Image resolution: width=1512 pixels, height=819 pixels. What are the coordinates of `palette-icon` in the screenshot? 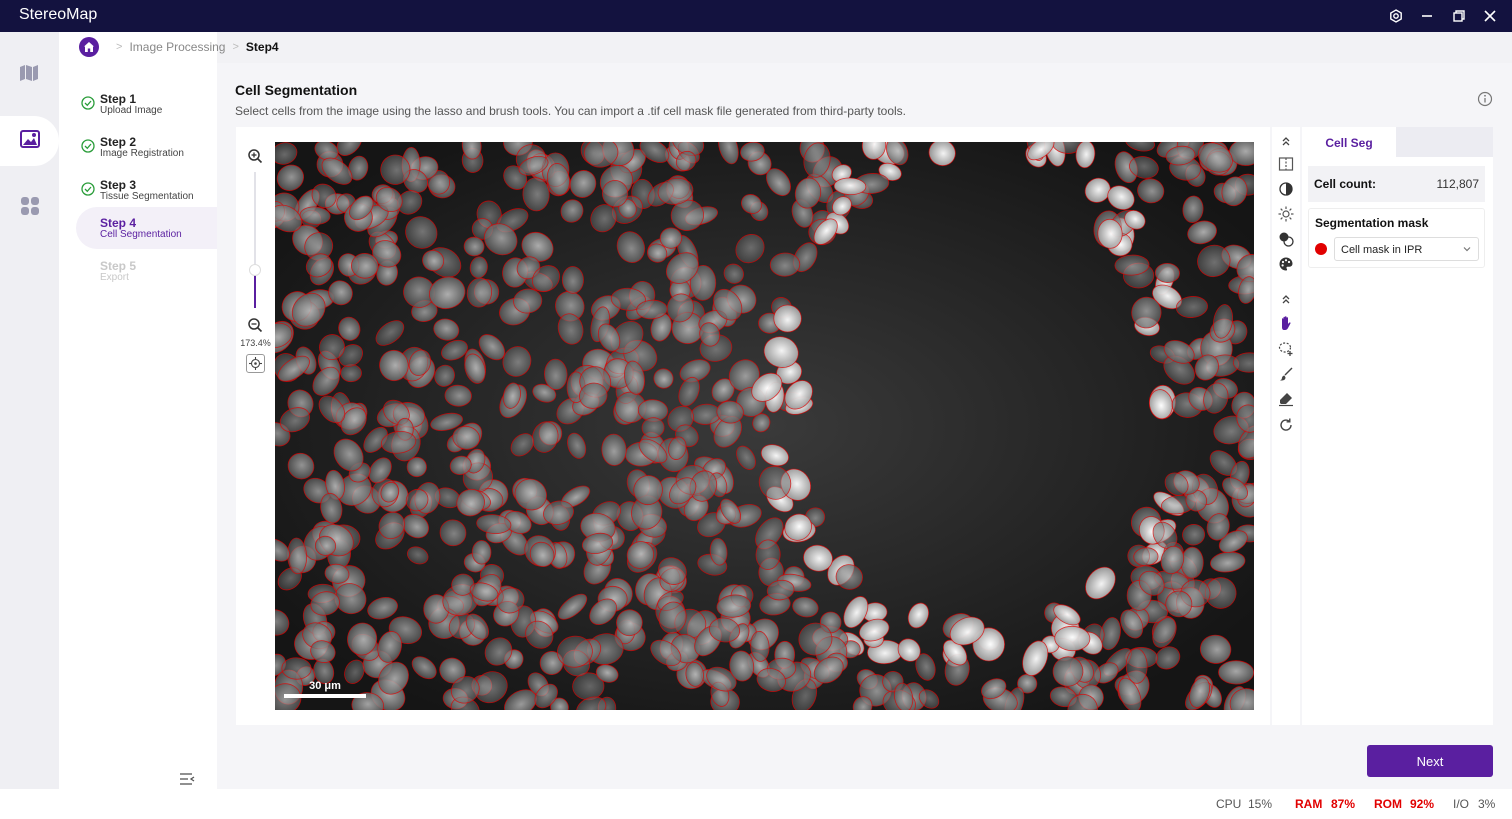 It's located at (1286, 264).